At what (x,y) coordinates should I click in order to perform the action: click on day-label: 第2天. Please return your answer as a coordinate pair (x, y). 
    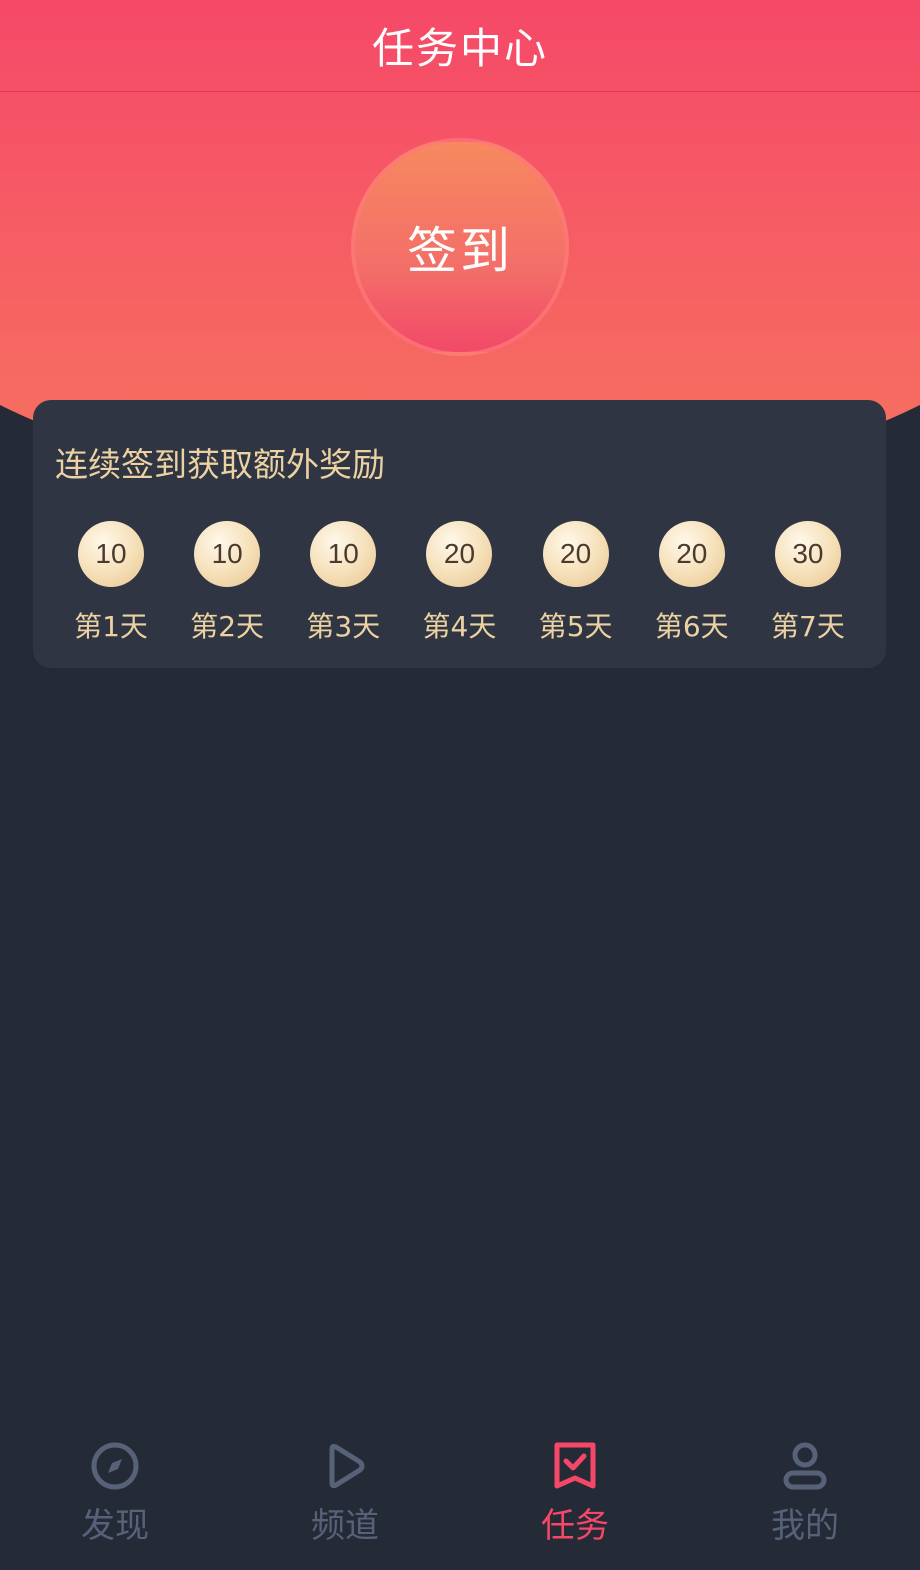
    Looking at the image, I should click on (227, 626).